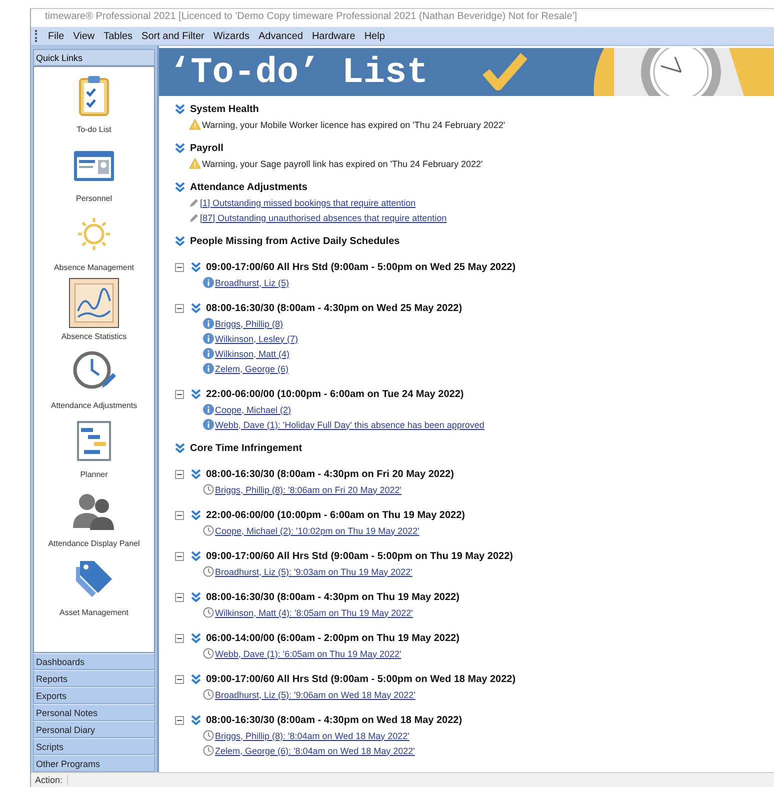  What do you see at coordinates (56, 36) in the screenshot?
I see `menu-item: File` at bounding box center [56, 36].